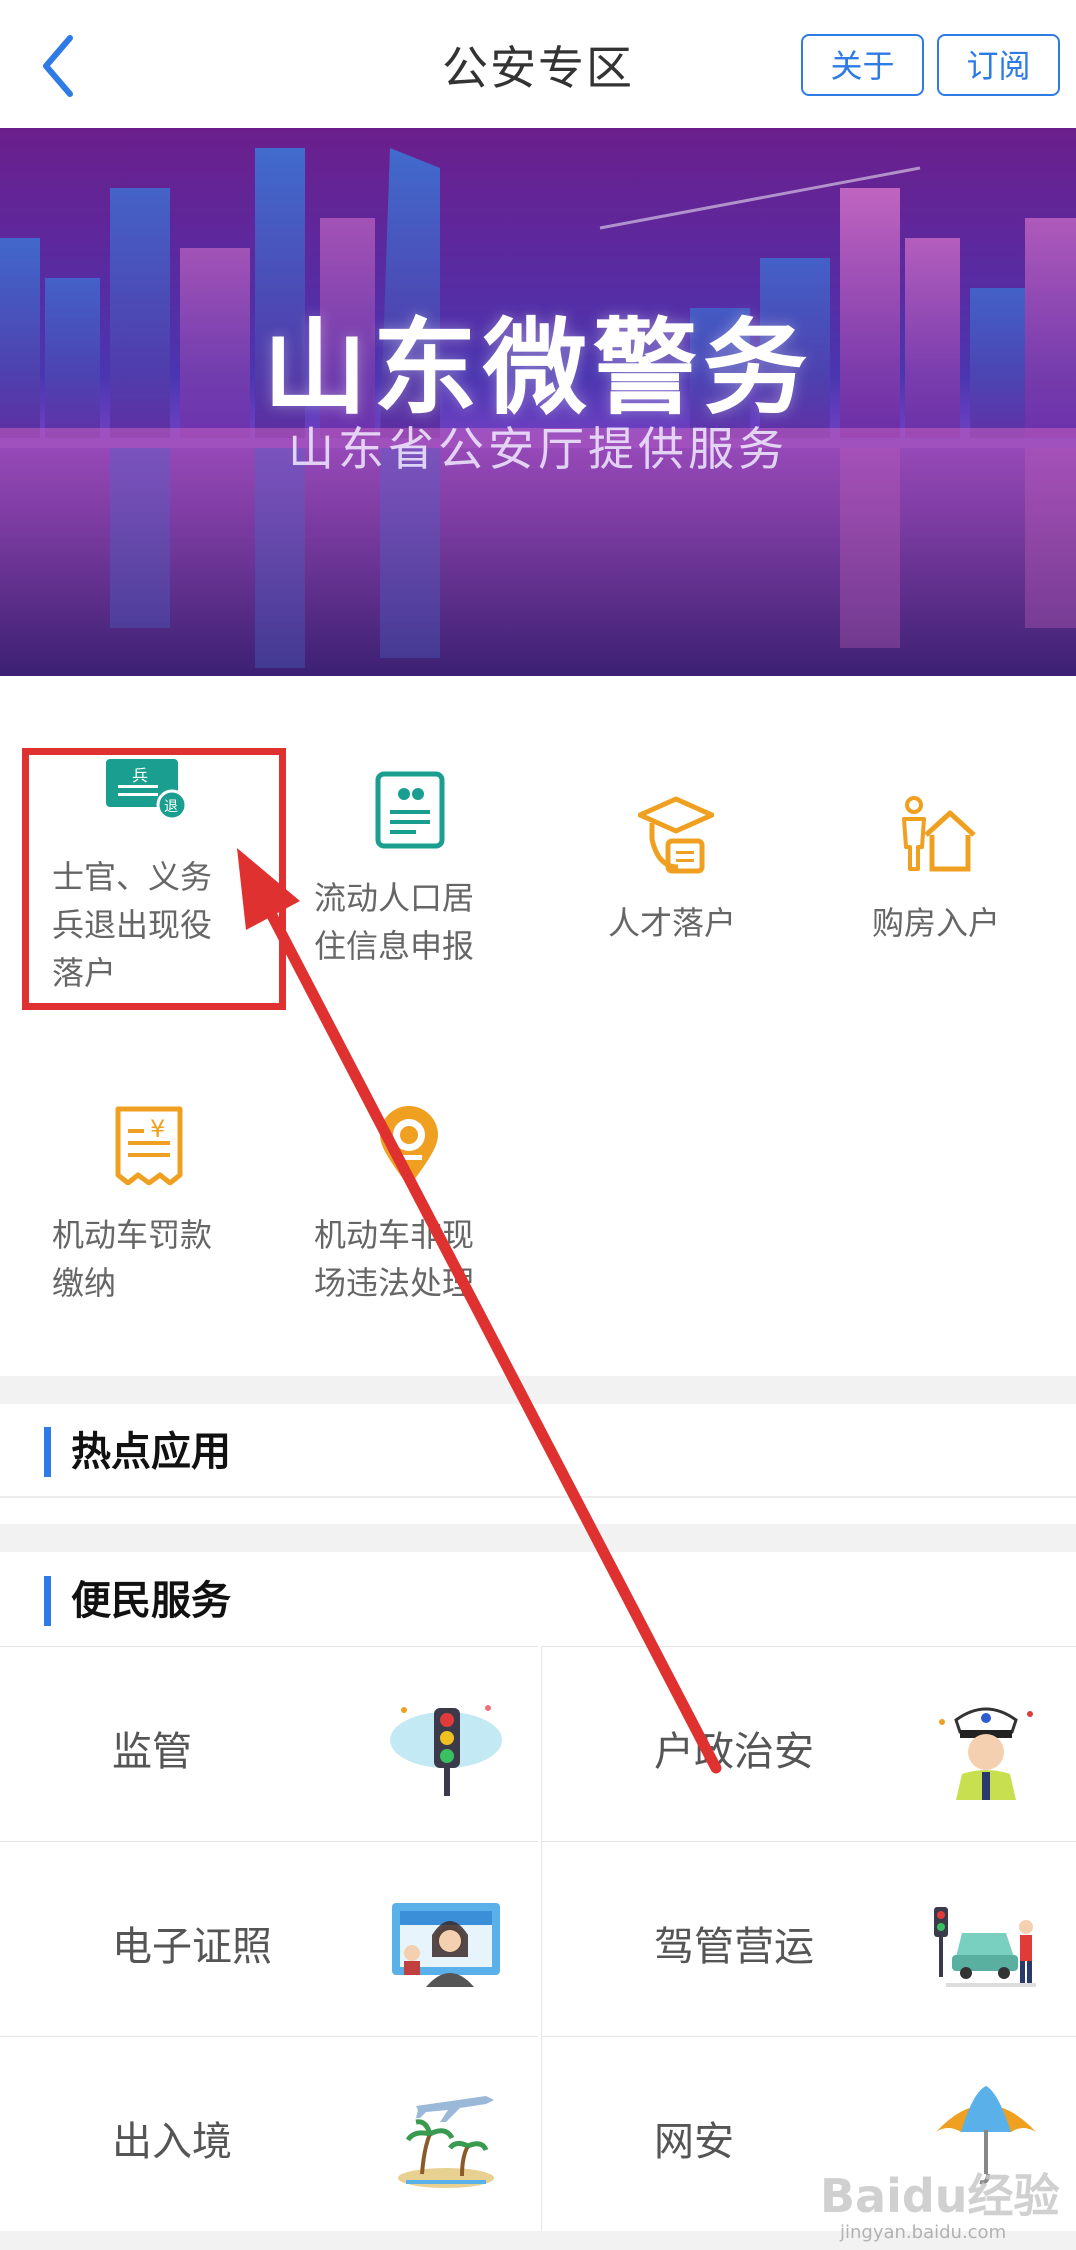 The height and width of the screenshot is (2250, 1076). Describe the element at coordinates (940, 2196) in the screenshot. I see `baidu-watermark: Baidu经验` at that location.